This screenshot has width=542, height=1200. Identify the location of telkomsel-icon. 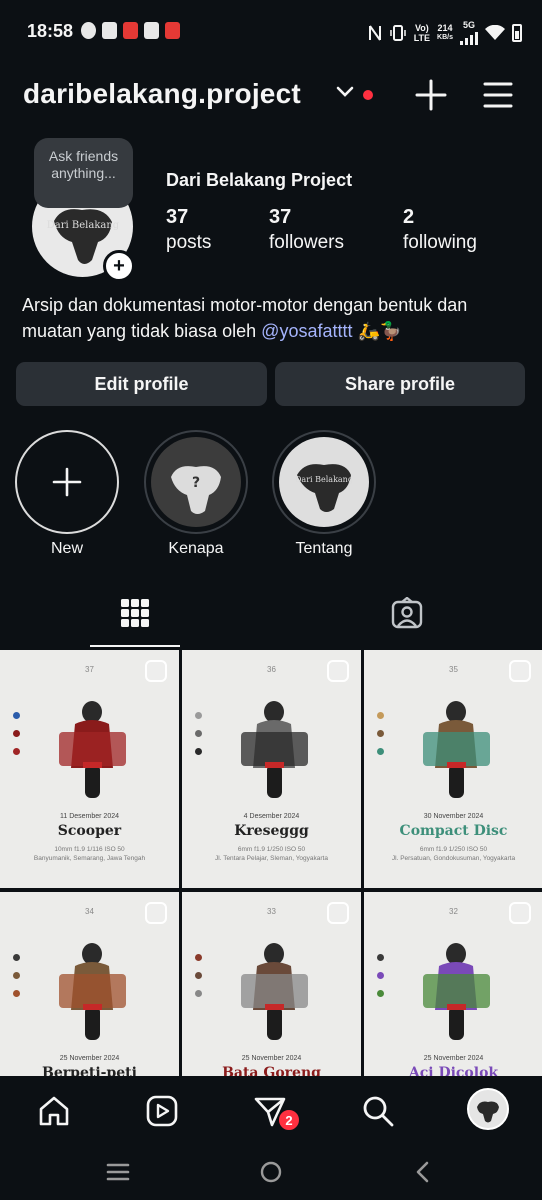
(172, 30).